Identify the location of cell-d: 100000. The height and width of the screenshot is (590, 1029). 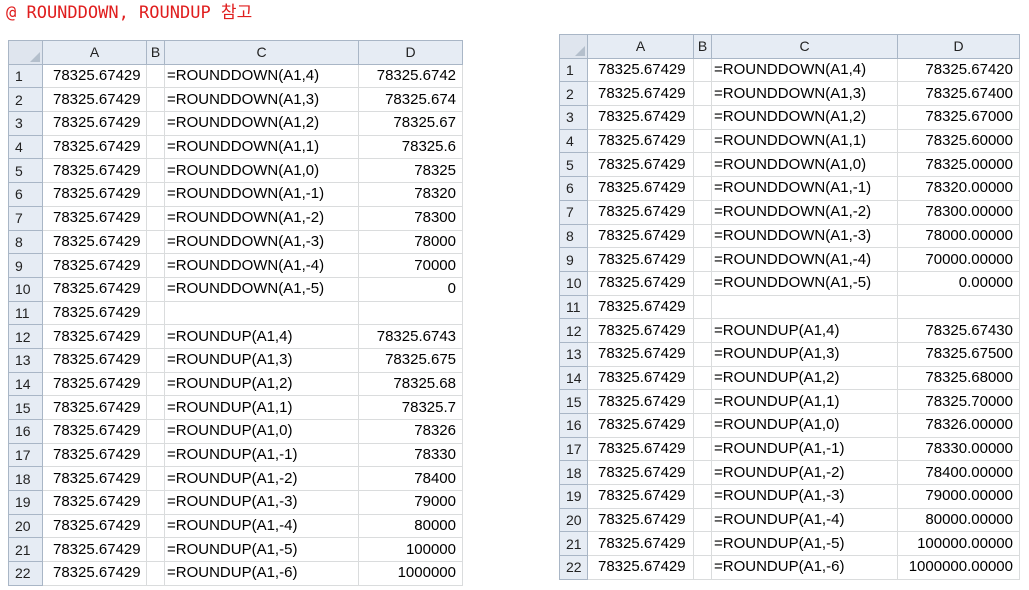
(410, 550).